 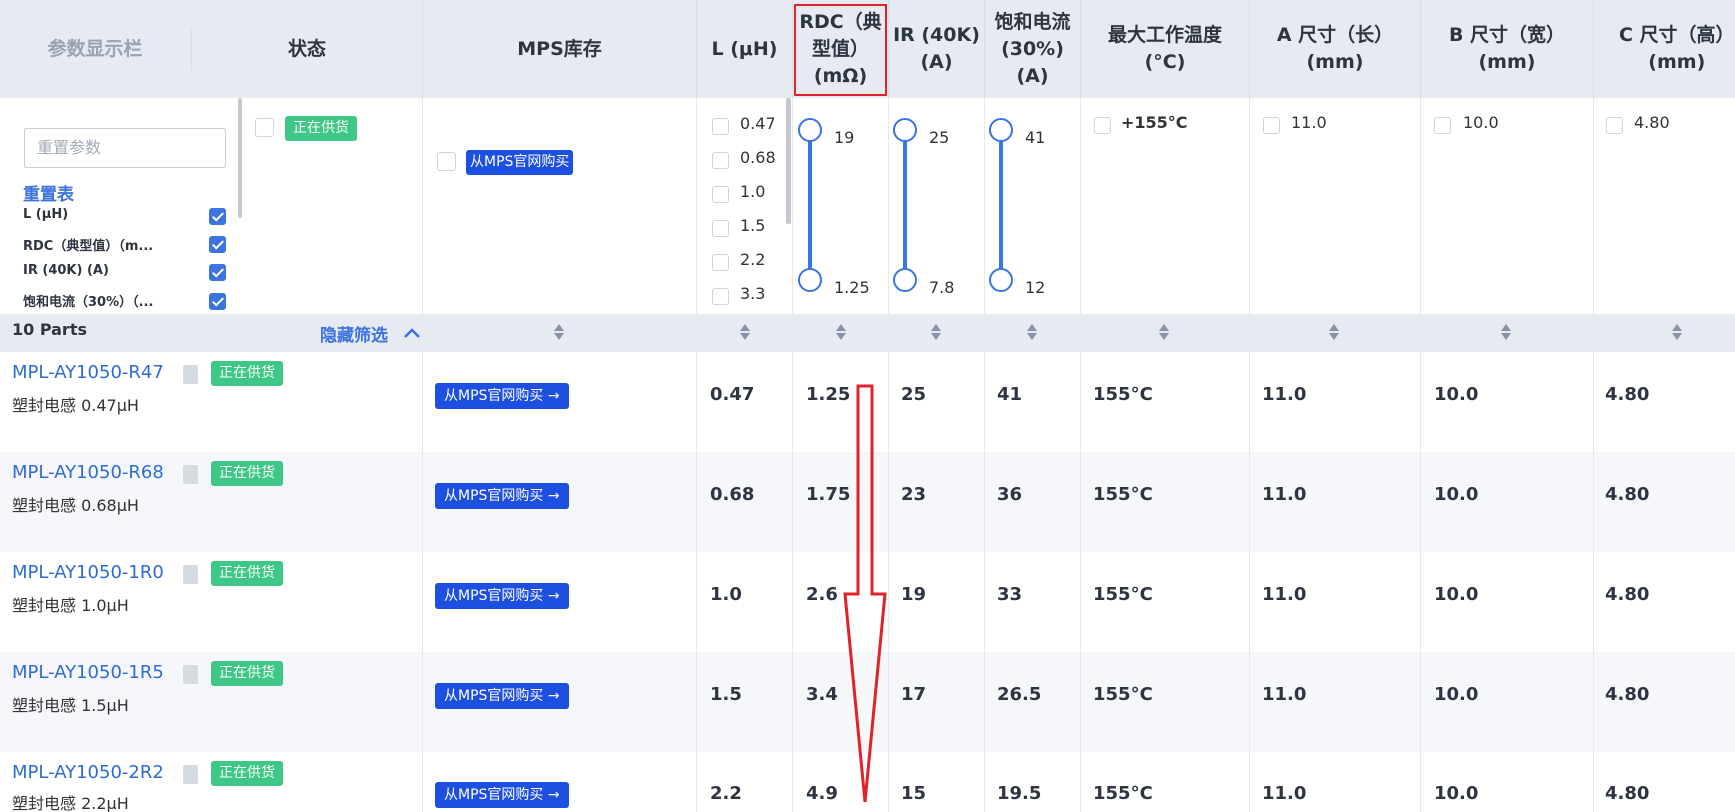 I want to click on ir-slider-min-value: 7.8, so click(x=942, y=287).